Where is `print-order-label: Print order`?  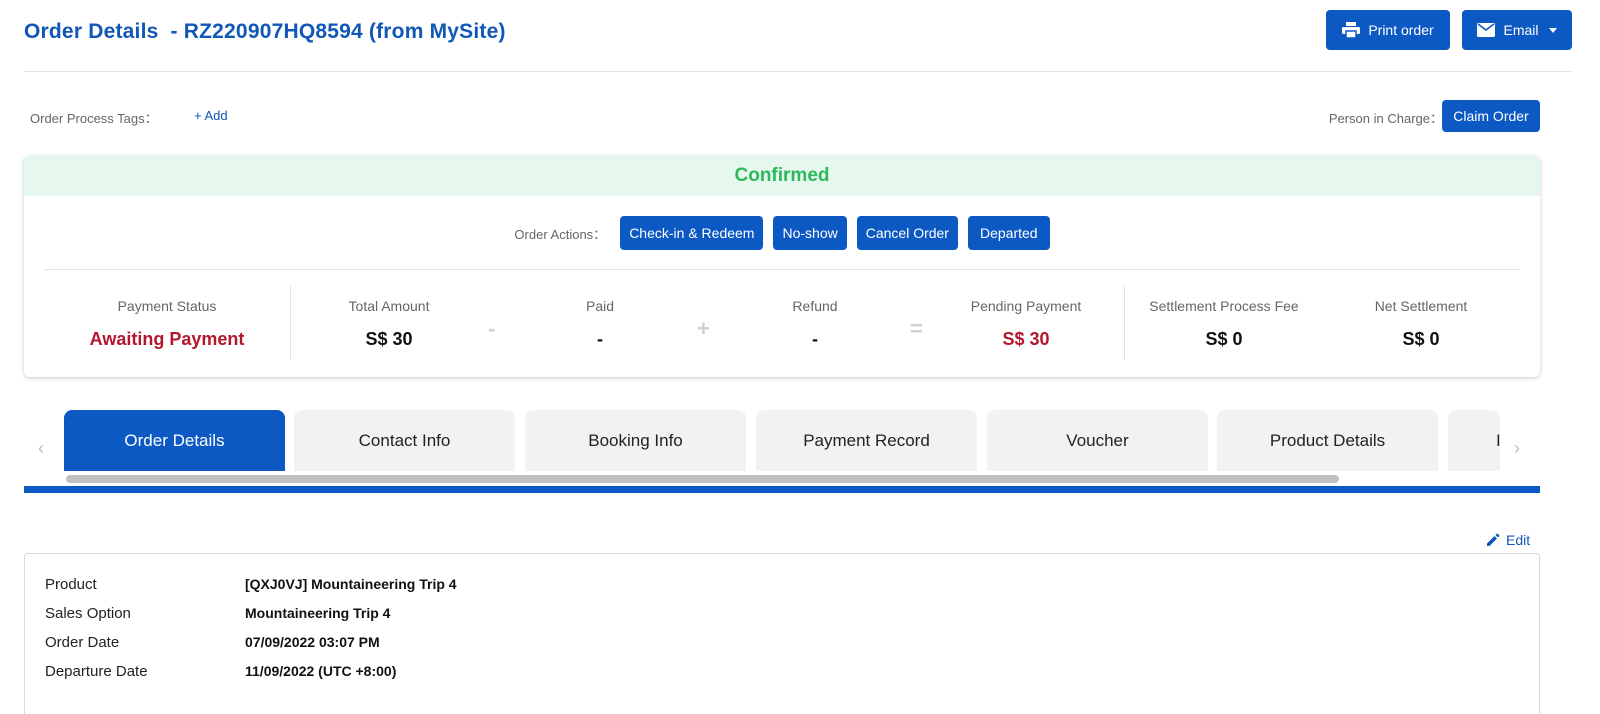 print-order-label: Print order is located at coordinates (1401, 30).